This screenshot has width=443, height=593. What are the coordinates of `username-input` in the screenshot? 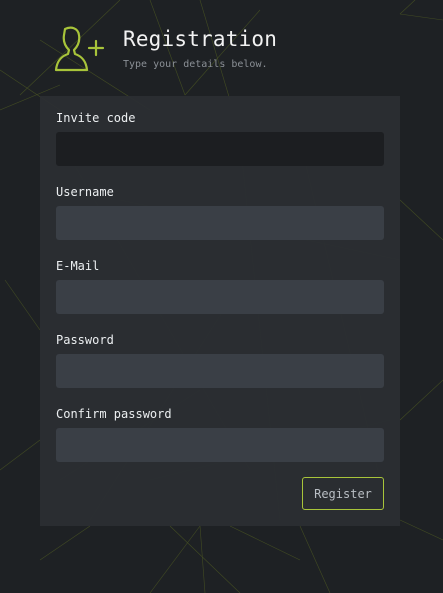 It's located at (220, 223).